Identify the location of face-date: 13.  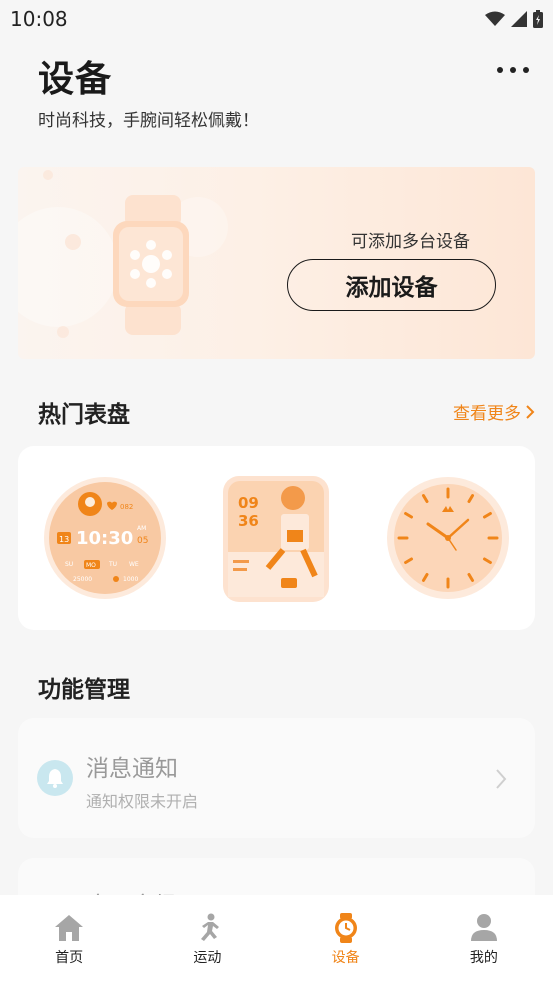
(64, 539).